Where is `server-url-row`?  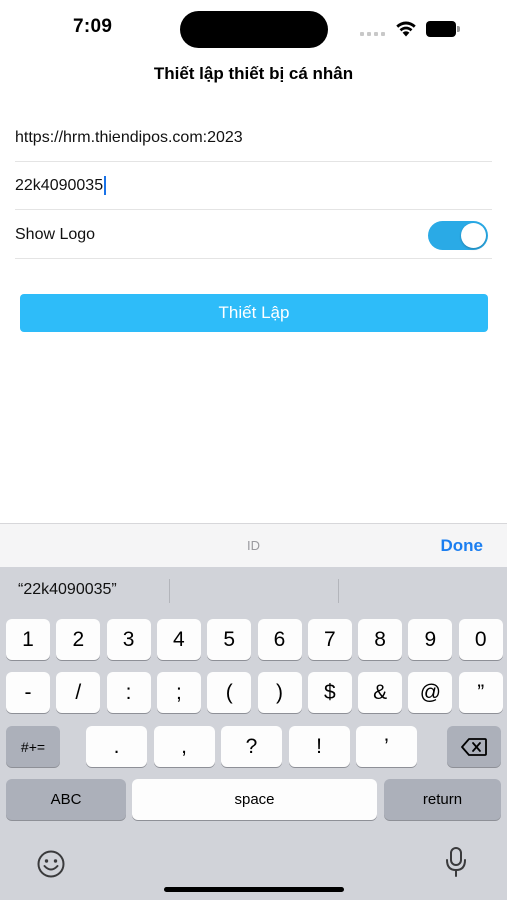 server-url-row is located at coordinates (253, 138).